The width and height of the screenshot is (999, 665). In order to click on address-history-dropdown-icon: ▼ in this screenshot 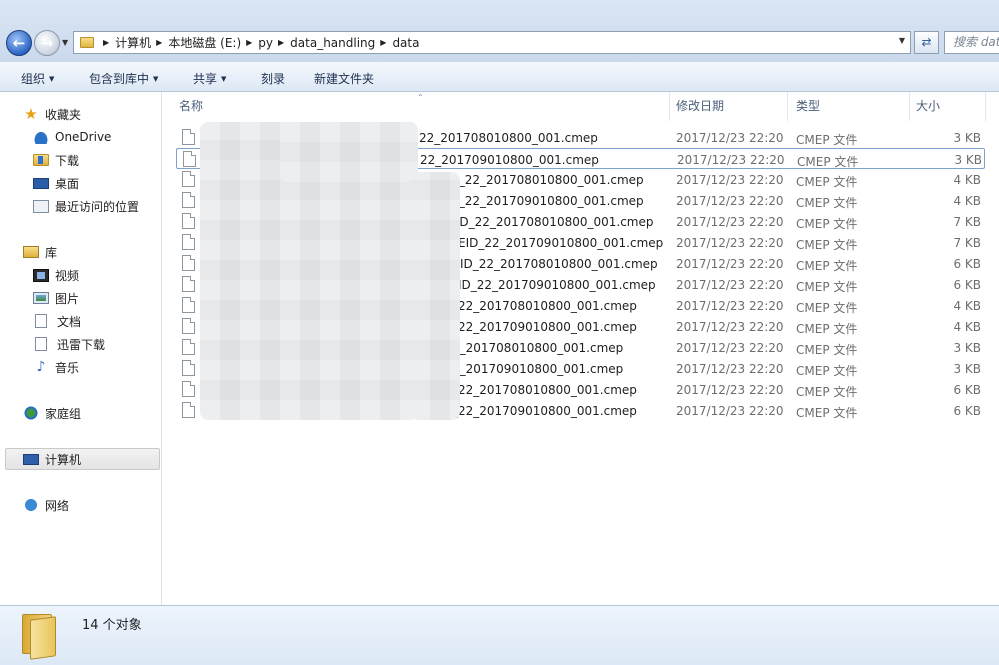, I will do `click(902, 40)`.